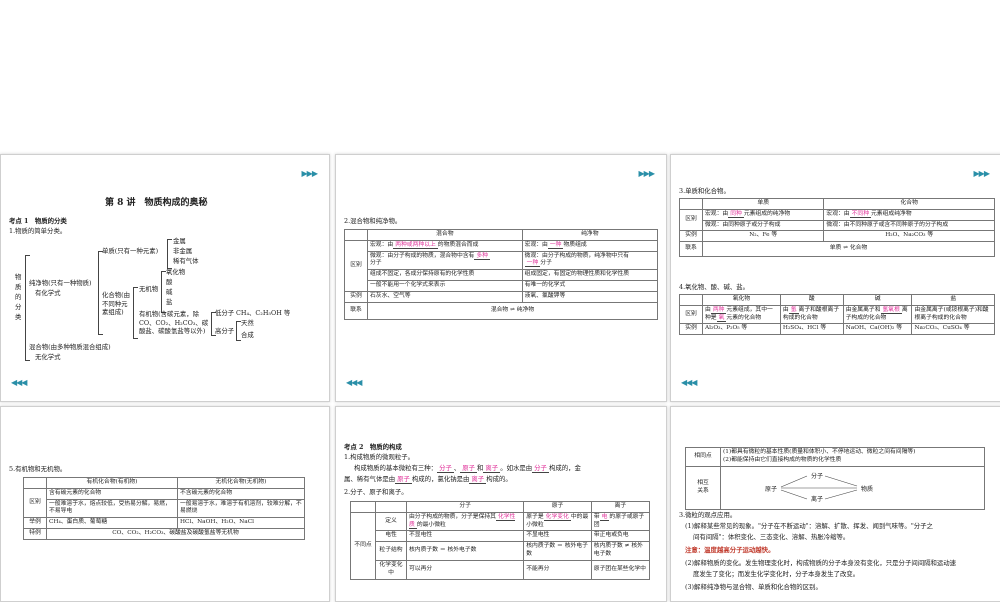 This screenshot has height=602, width=1000. What do you see at coordinates (465, 507) in the screenshot?
I see `table-header-cell: 分子` at bounding box center [465, 507].